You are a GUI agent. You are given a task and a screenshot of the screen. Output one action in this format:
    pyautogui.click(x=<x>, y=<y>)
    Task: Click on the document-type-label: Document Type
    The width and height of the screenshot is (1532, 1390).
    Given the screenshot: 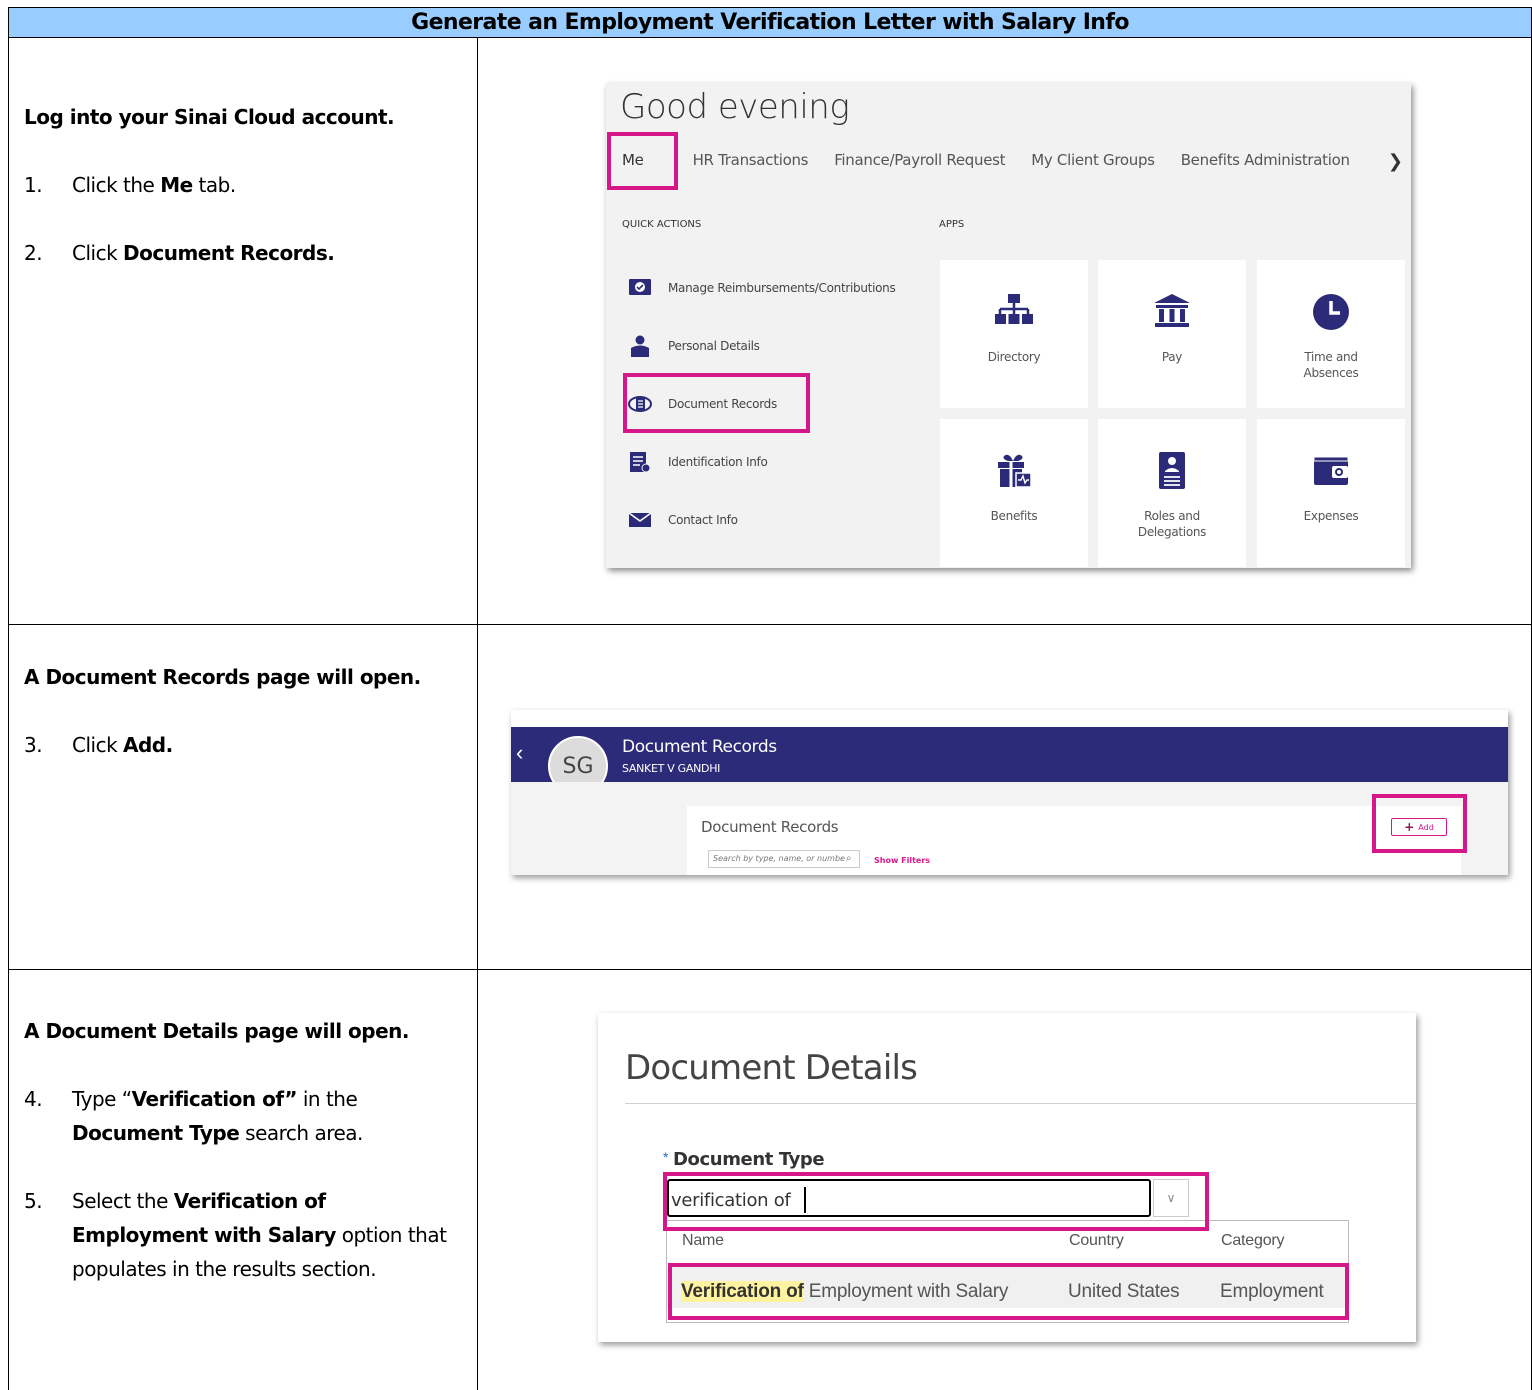 What is the action you would take?
    pyautogui.click(x=749, y=1159)
    